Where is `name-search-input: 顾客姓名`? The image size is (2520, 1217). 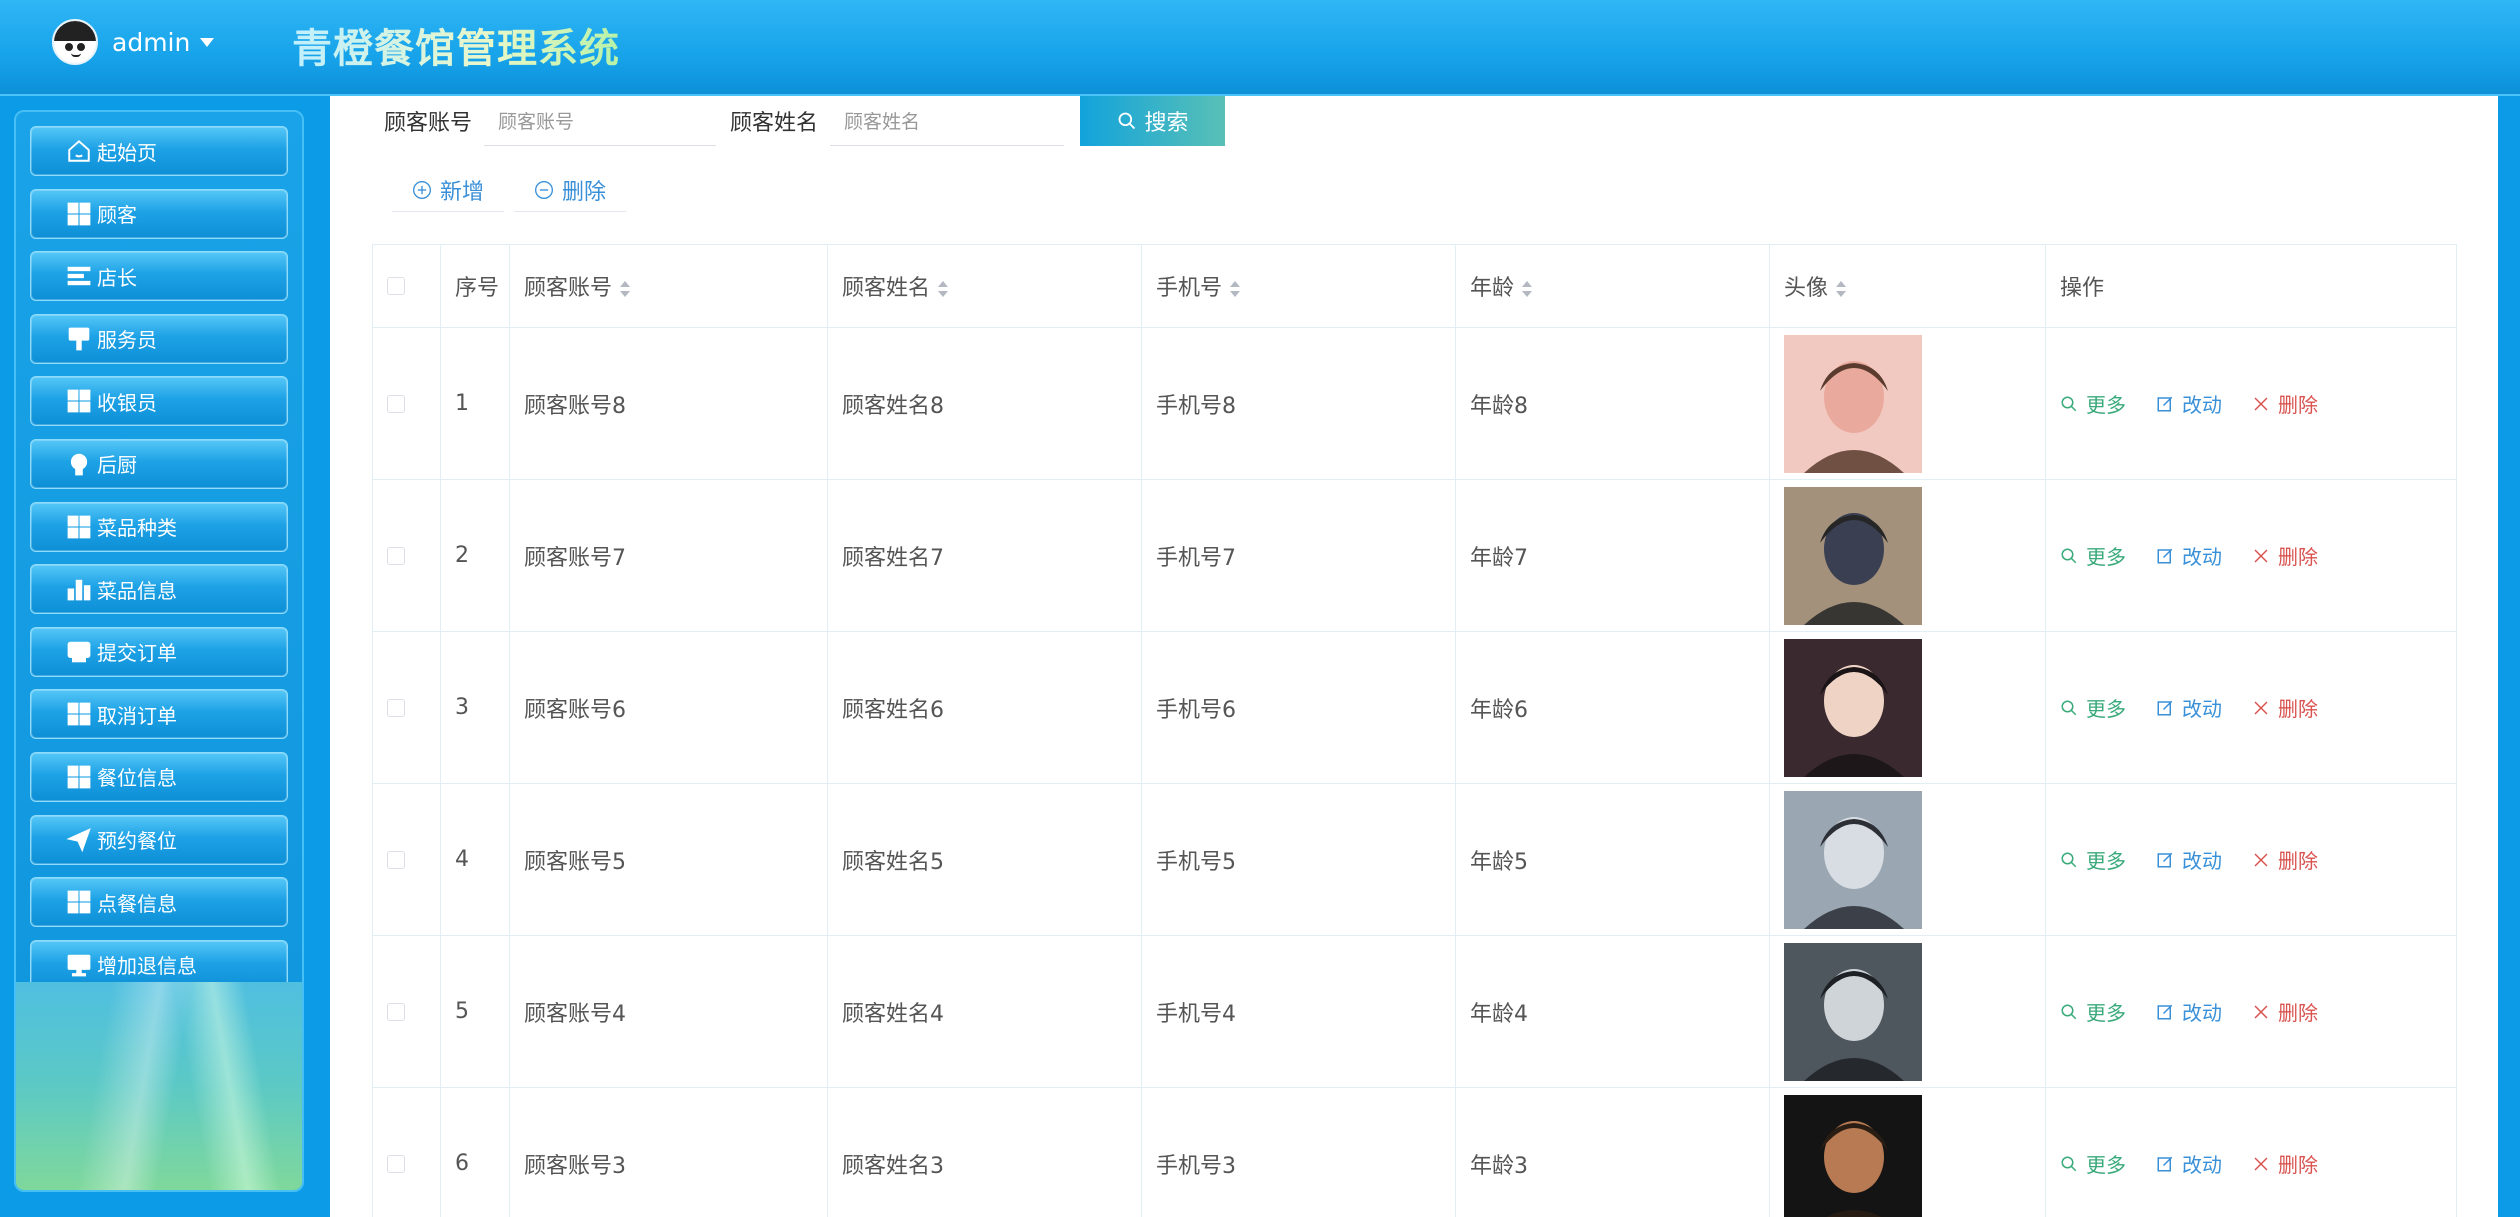
name-search-input: 顾客姓名 is located at coordinates (947, 121).